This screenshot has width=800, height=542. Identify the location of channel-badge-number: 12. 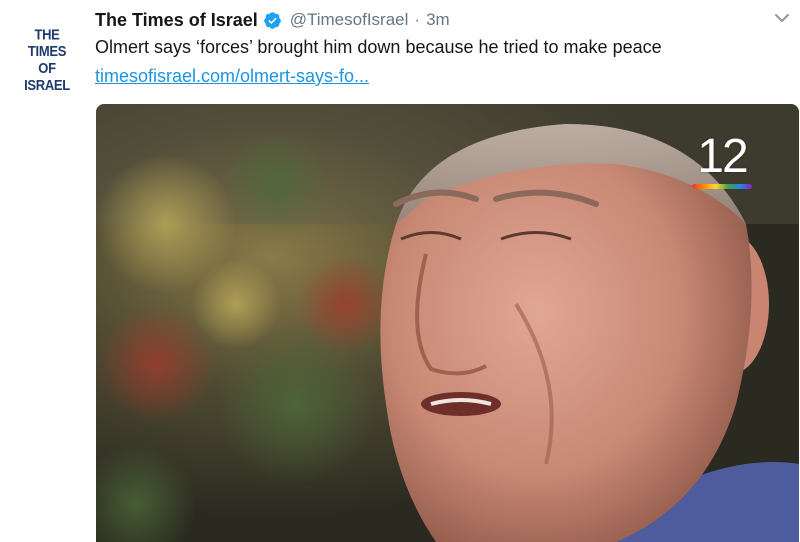
(722, 156).